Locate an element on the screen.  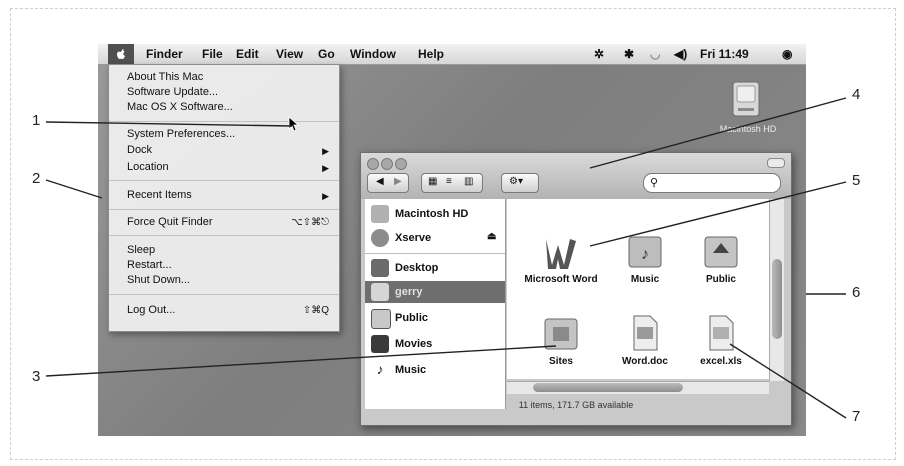
callout-3: 3 is located at coordinates (36, 376).